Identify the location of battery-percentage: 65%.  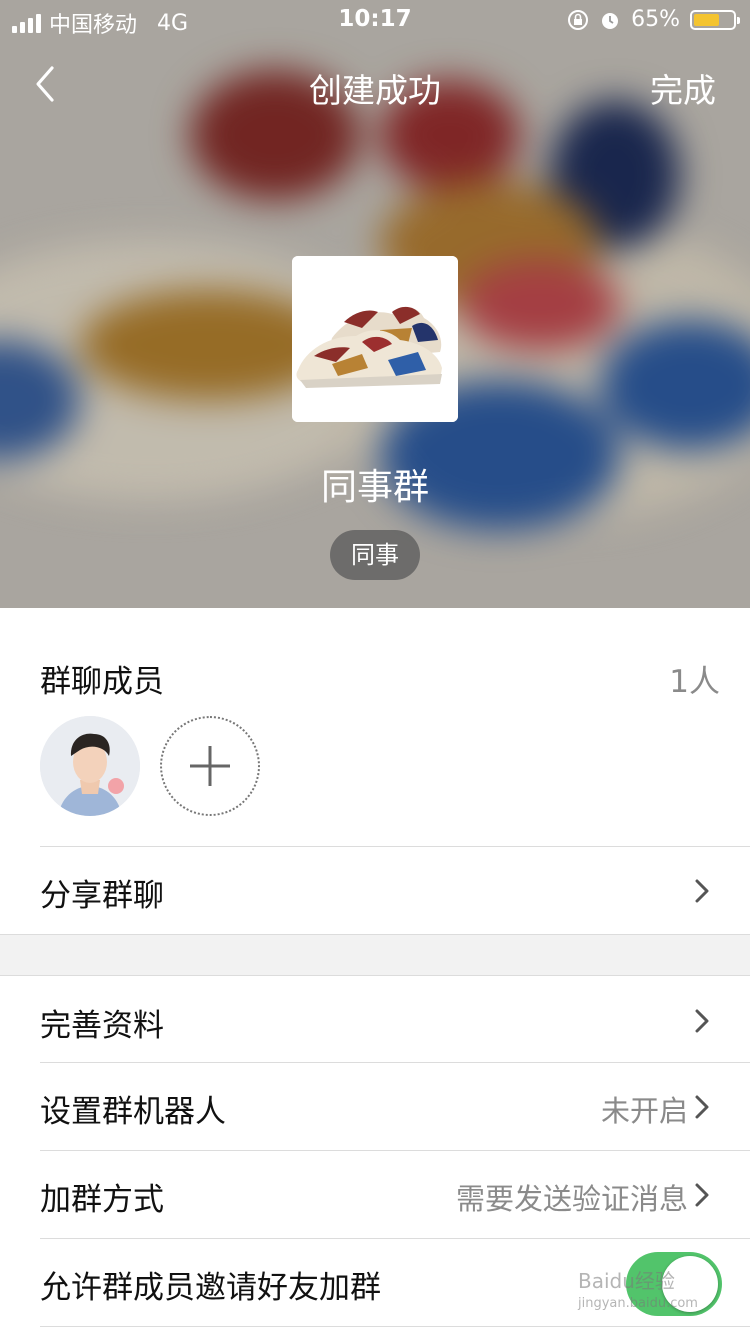
(655, 19).